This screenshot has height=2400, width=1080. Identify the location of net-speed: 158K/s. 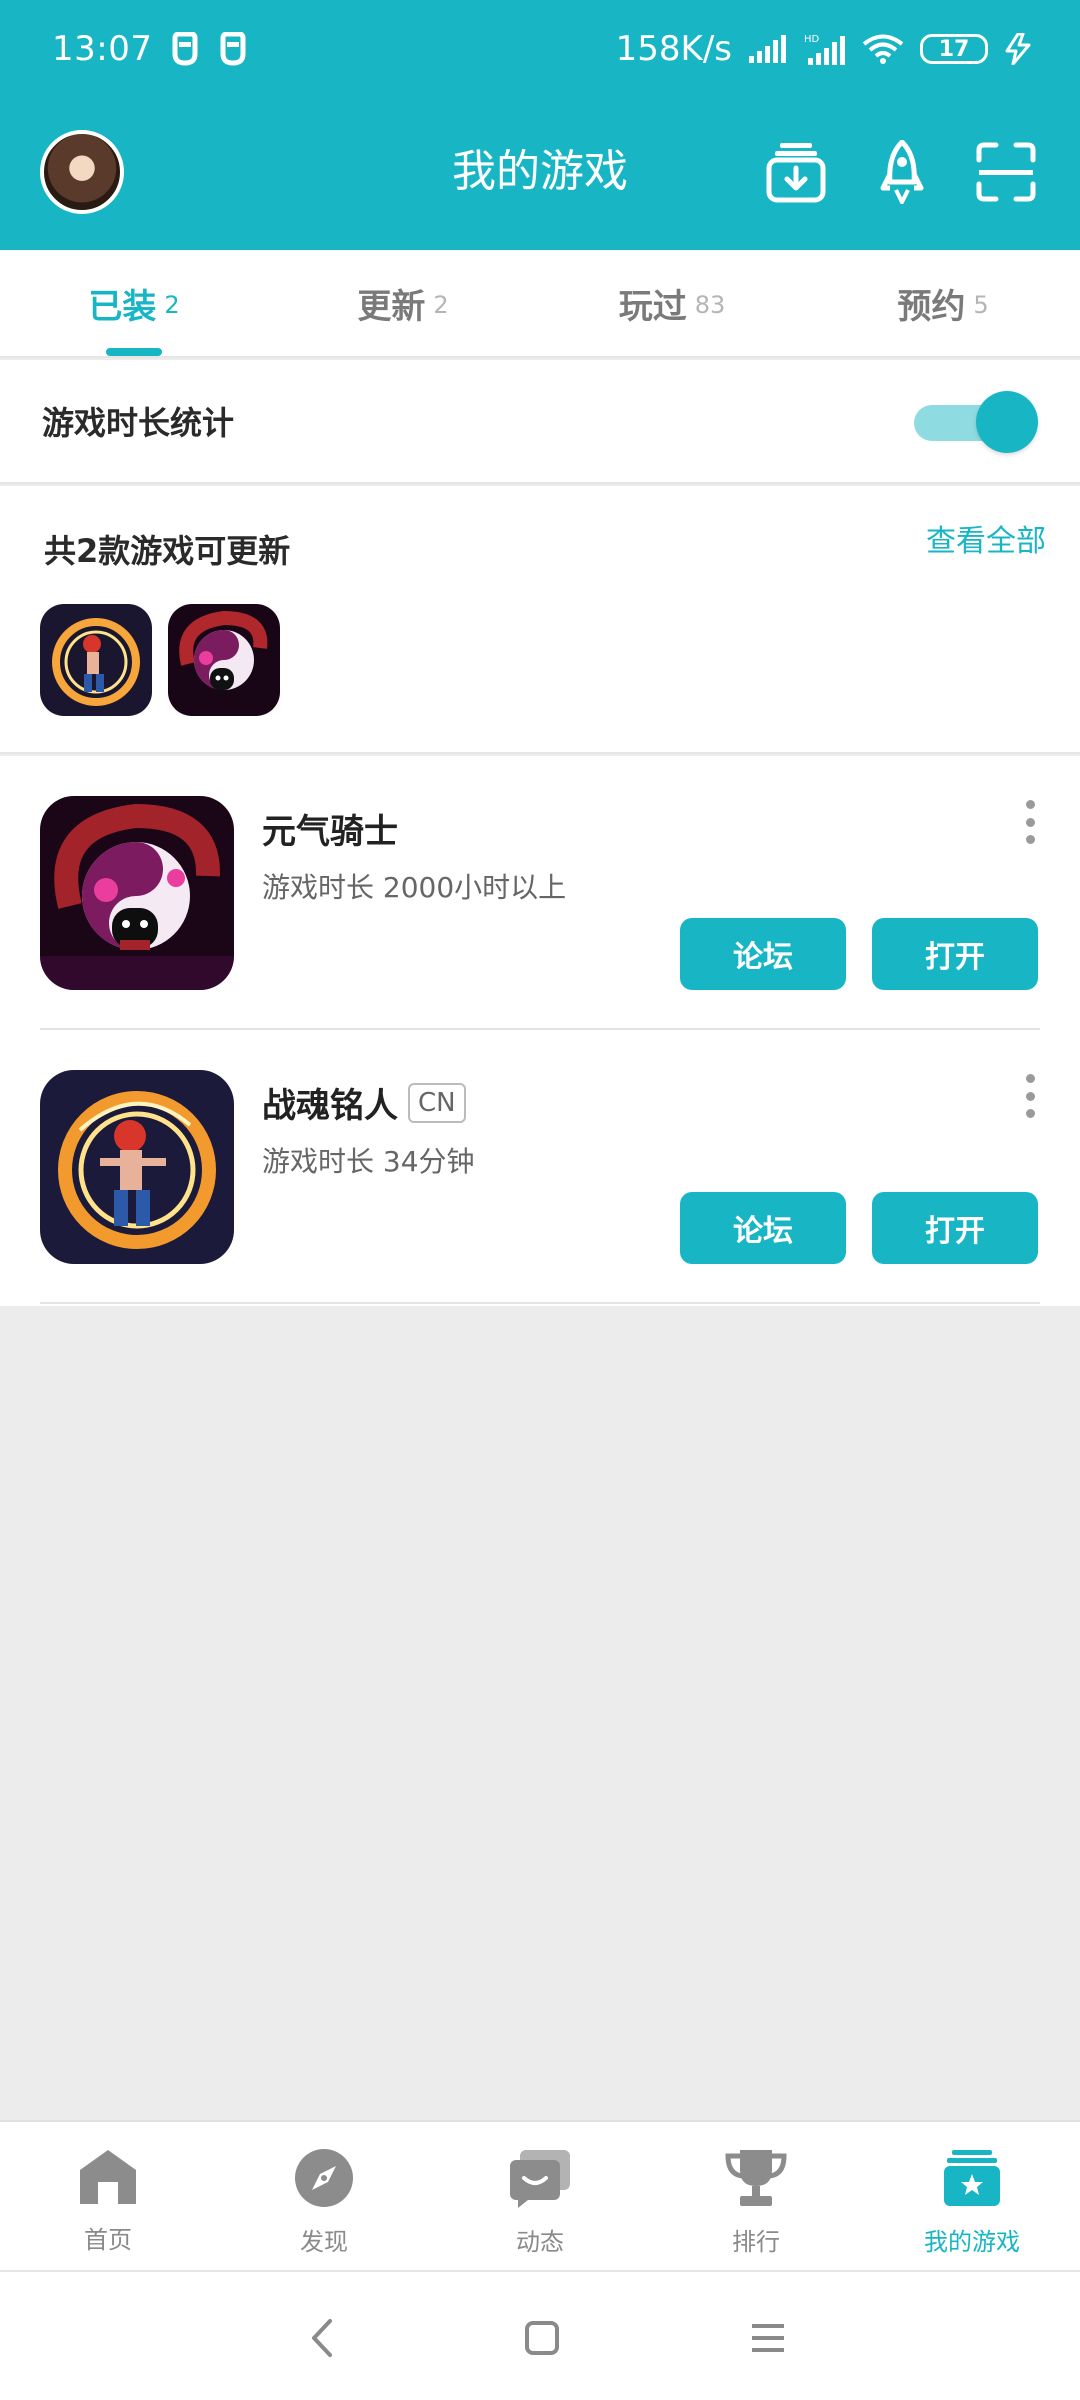
(673, 49).